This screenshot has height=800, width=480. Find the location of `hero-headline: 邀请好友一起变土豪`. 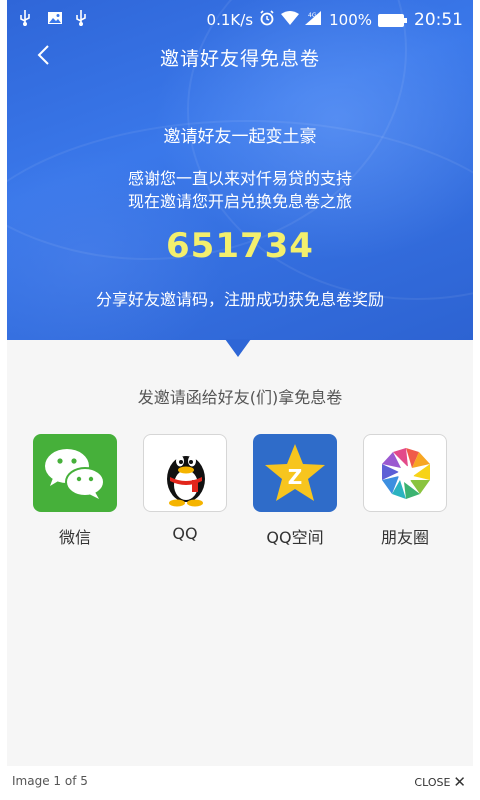

hero-headline: 邀请好友一起变土豪 is located at coordinates (240, 137).